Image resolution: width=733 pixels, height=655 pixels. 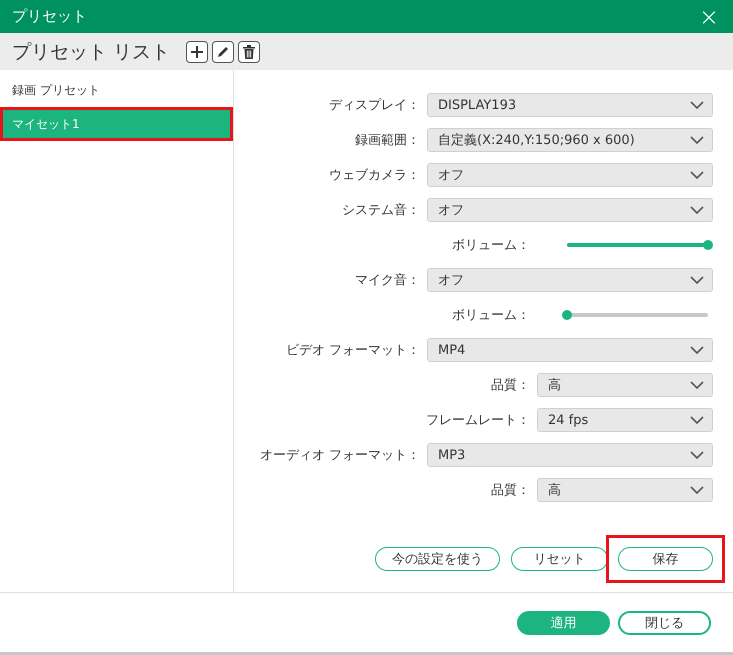 What do you see at coordinates (374, 105) in the screenshot?
I see `field-label: ディスプレイ：` at bounding box center [374, 105].